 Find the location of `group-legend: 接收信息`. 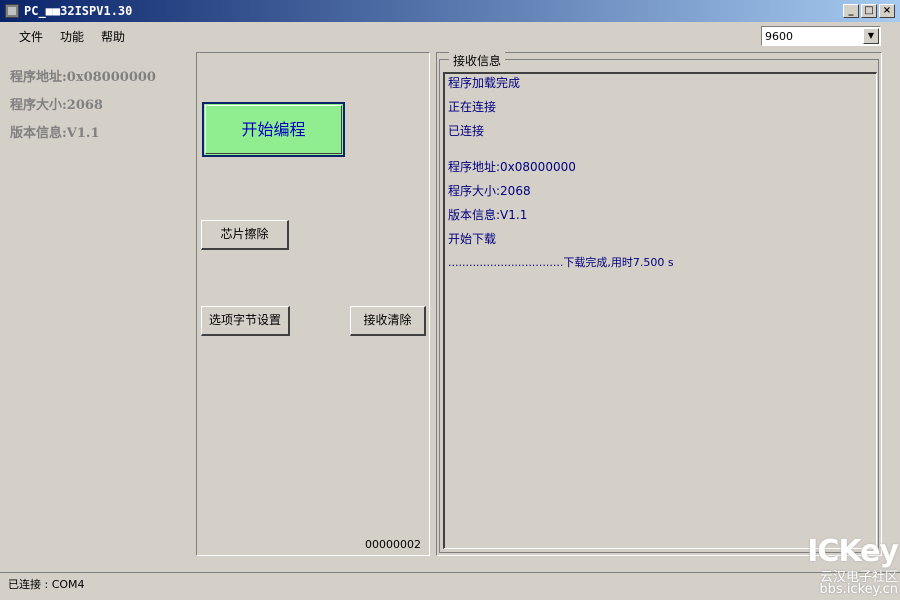

group-legend: 接收信息 is located at coordinates (477, 60).